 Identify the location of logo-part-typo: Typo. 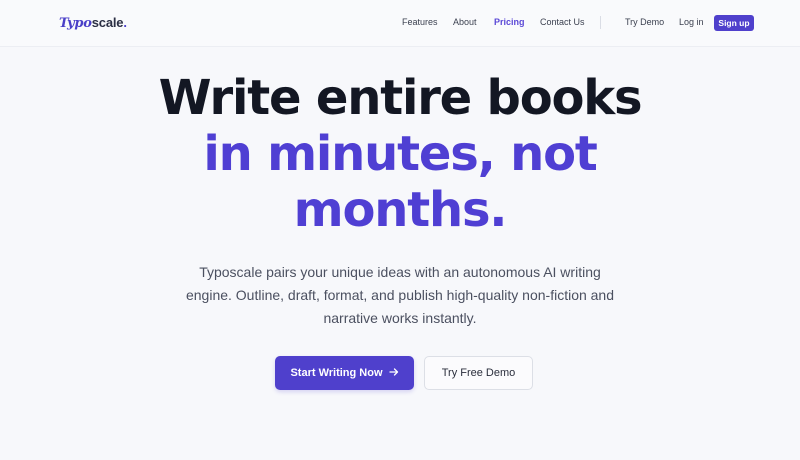
(75, 23).